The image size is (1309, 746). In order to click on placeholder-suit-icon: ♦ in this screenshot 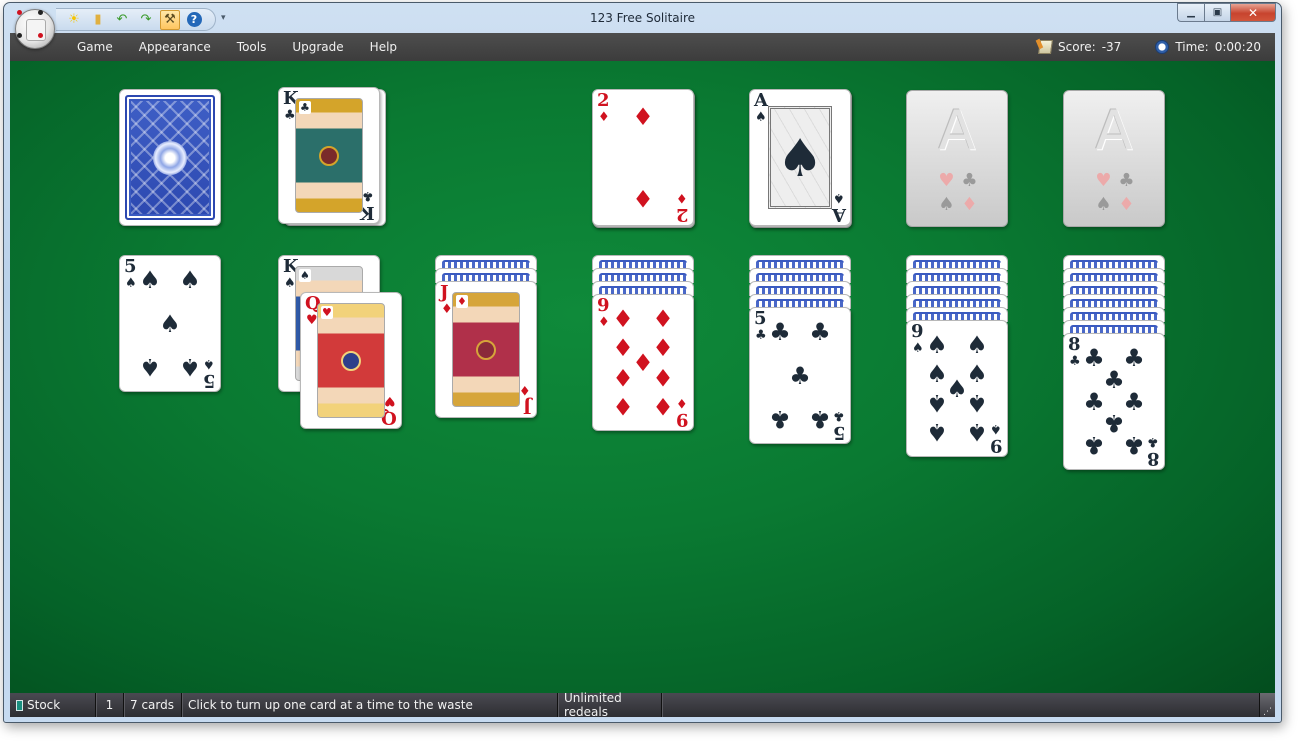, I will do `click(1126, 204)`.